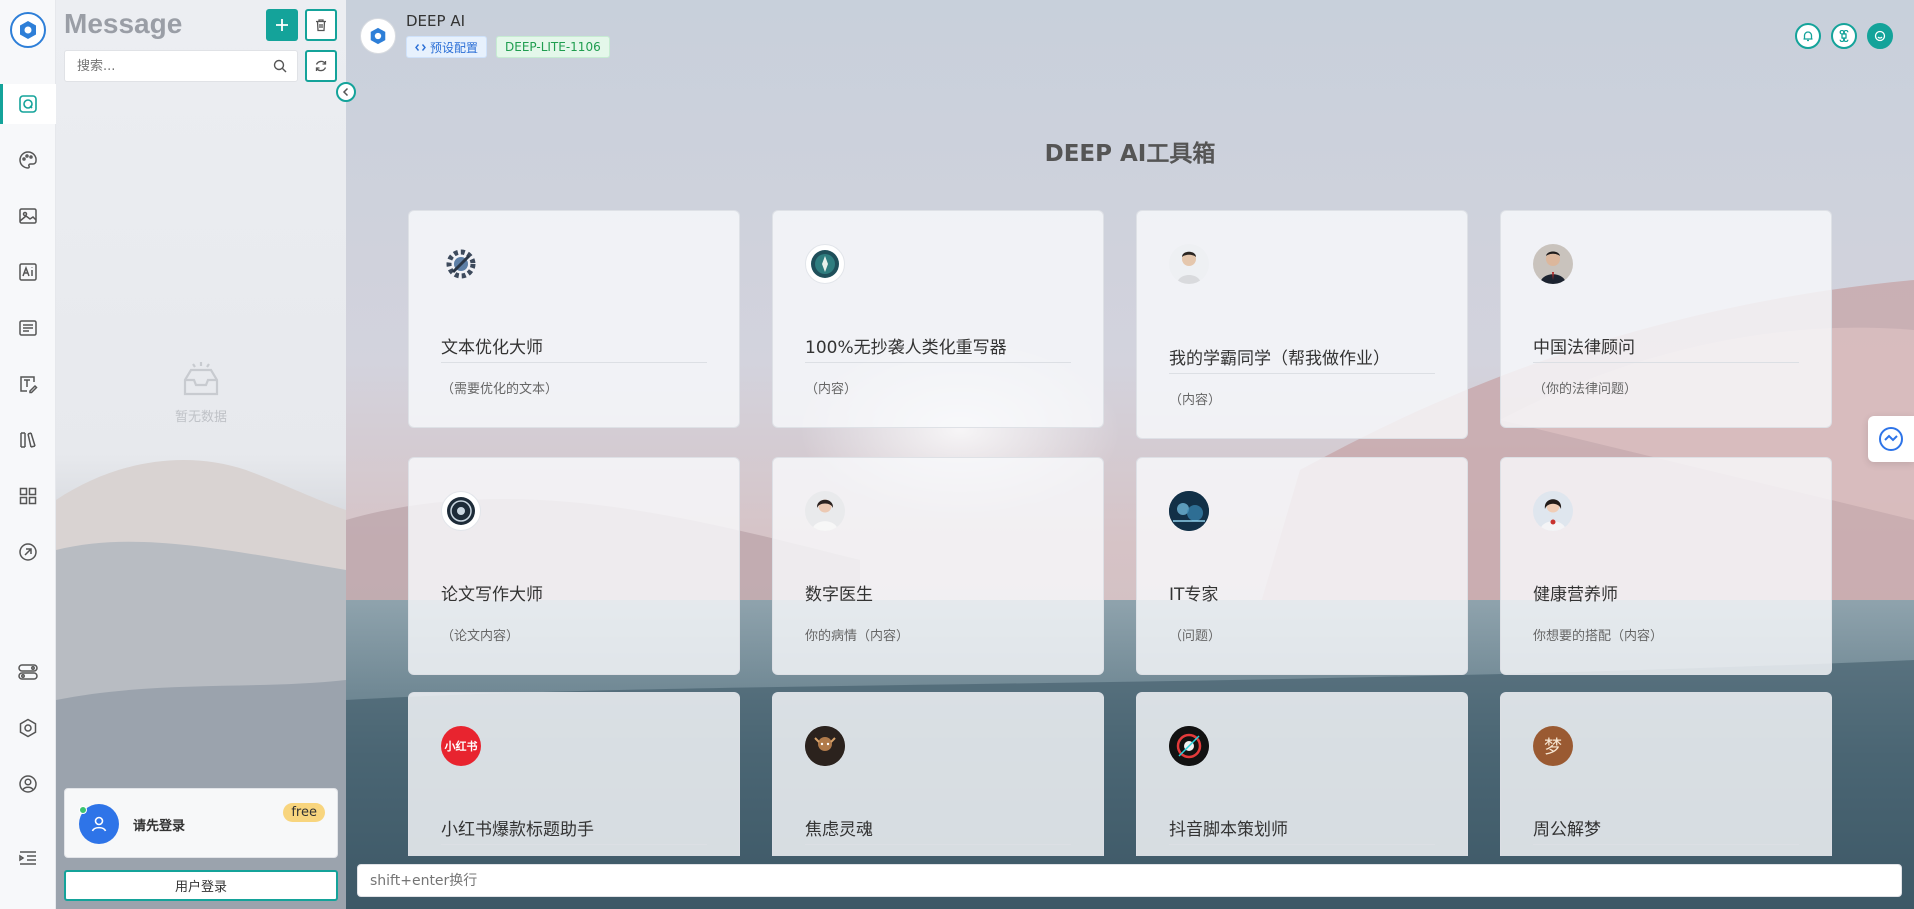  Describe the element at coordinates (480, 636) in the screenshot. I see `card-desc: （论文内容）` at that location.